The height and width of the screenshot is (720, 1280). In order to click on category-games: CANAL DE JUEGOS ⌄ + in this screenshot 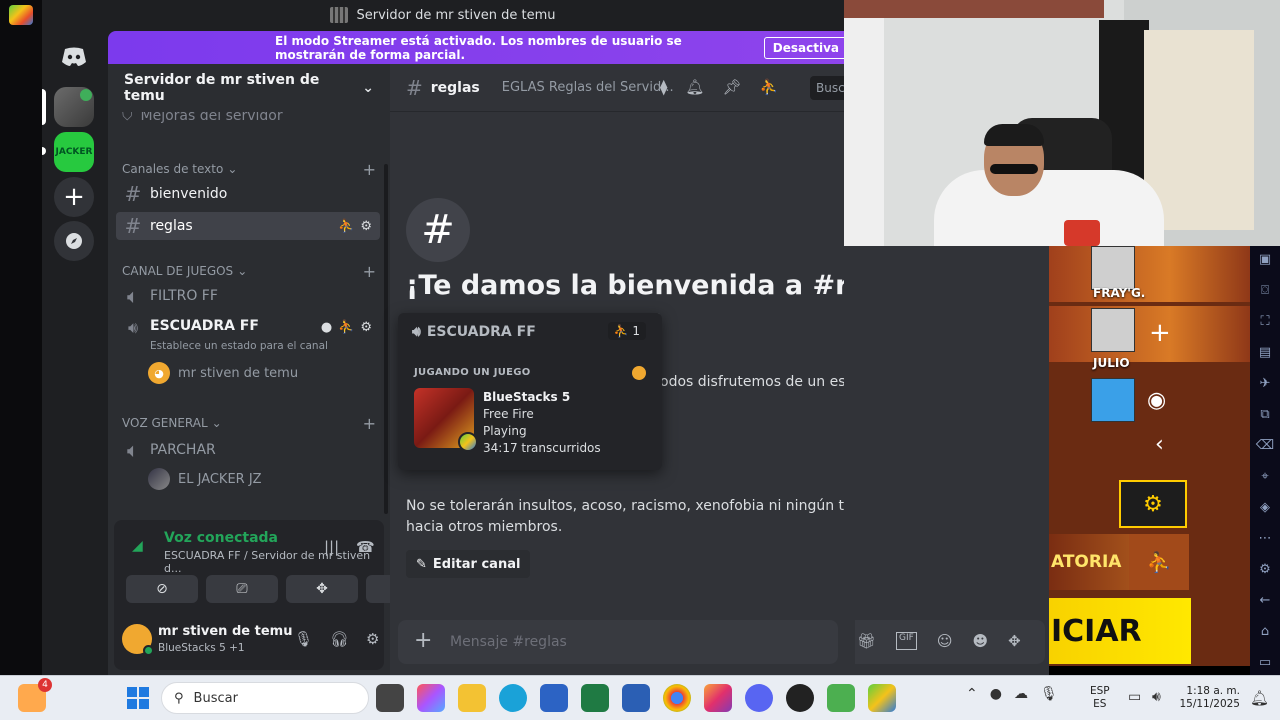, I will do `click(249, 271)`.